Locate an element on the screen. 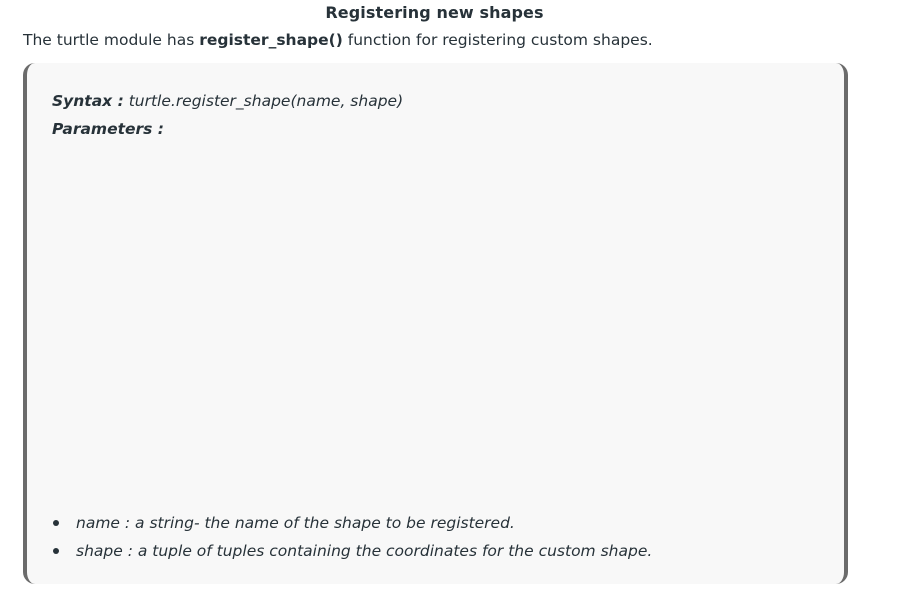 The width and height of the screenshot is (919, 605). syntax-value: turtle.register_shape(name, shape) is located at coordinates (263, 101).